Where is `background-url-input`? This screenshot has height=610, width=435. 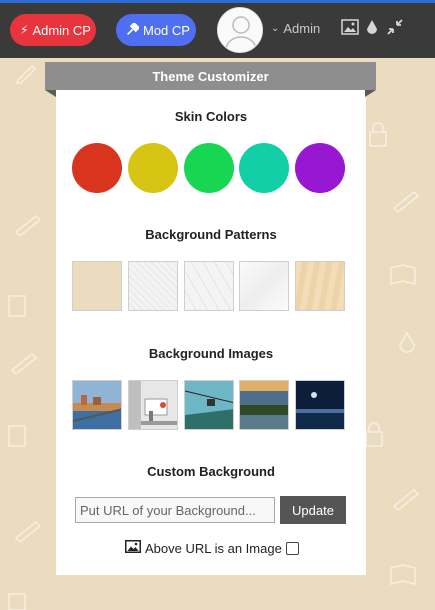 background-url-input is located at coordinates (175, 510).